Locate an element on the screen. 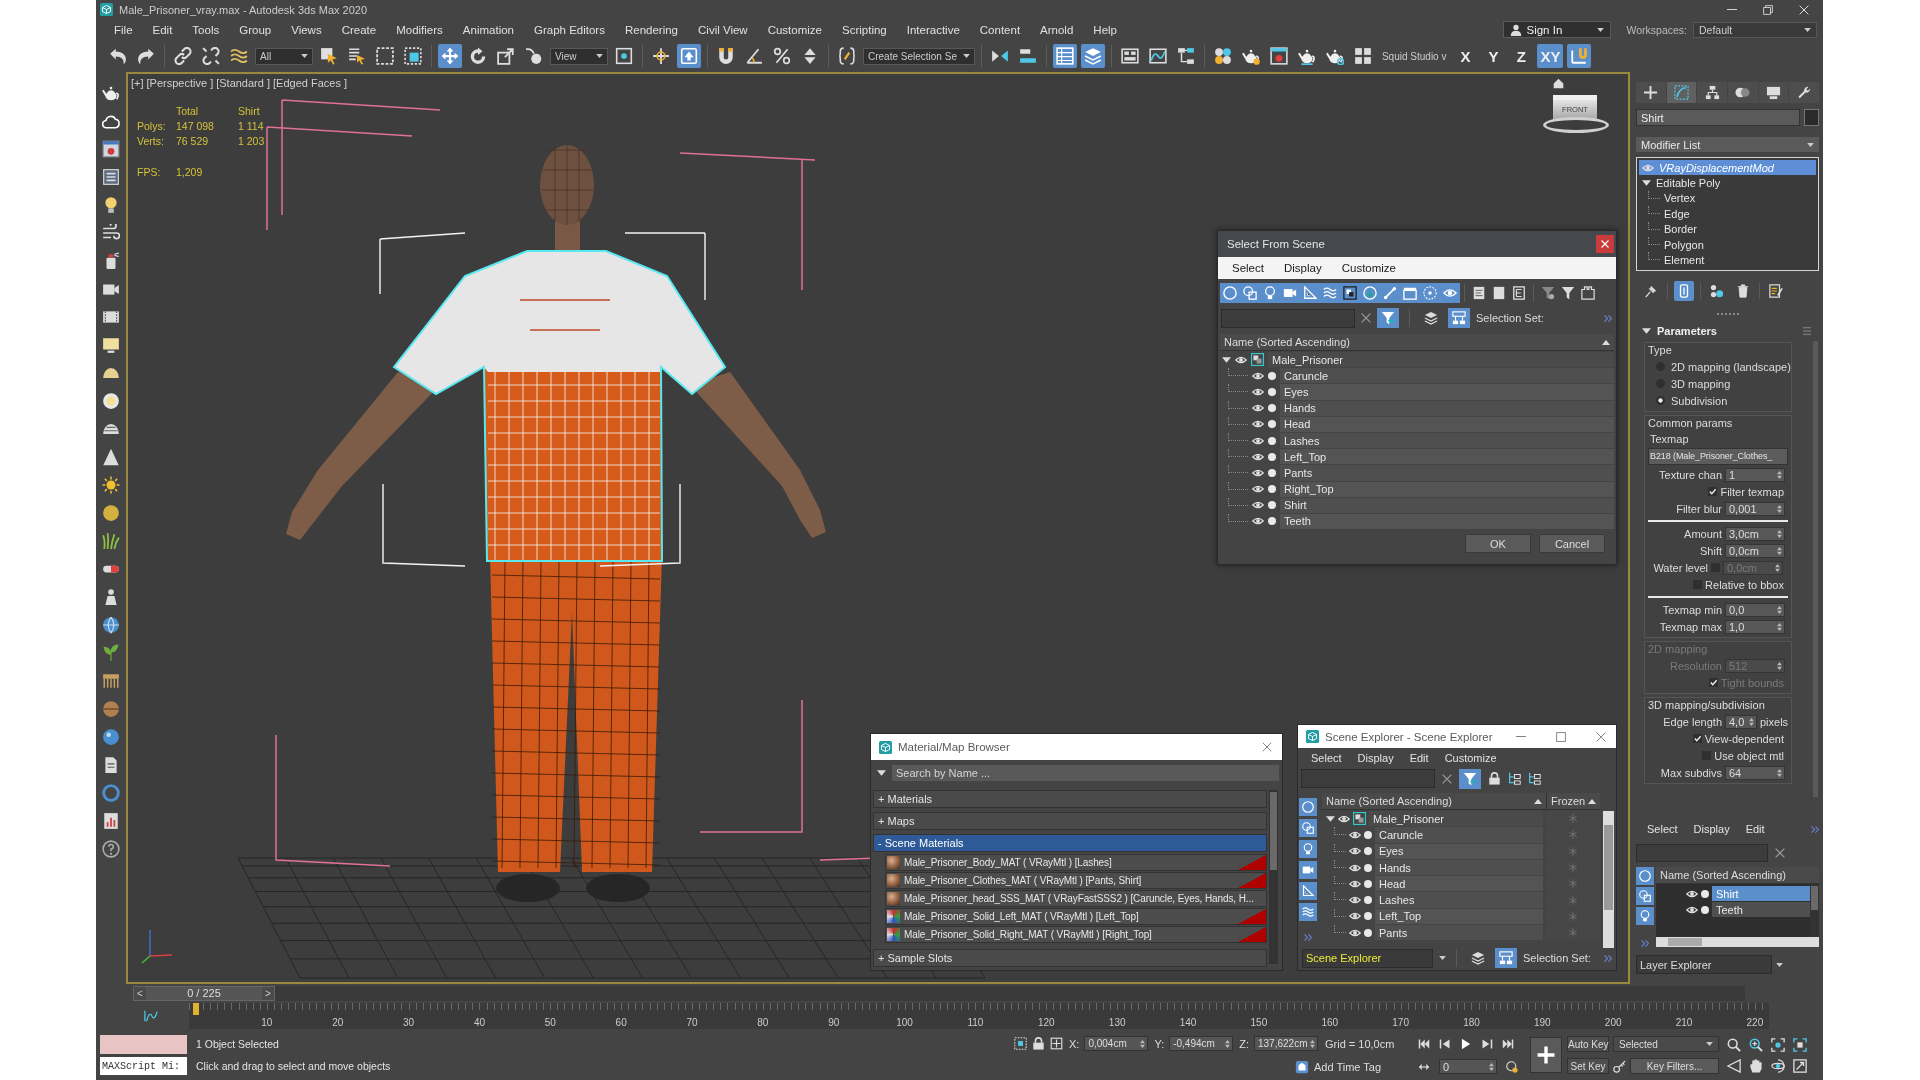  clear-icon is located at coordinates (1780, 852).